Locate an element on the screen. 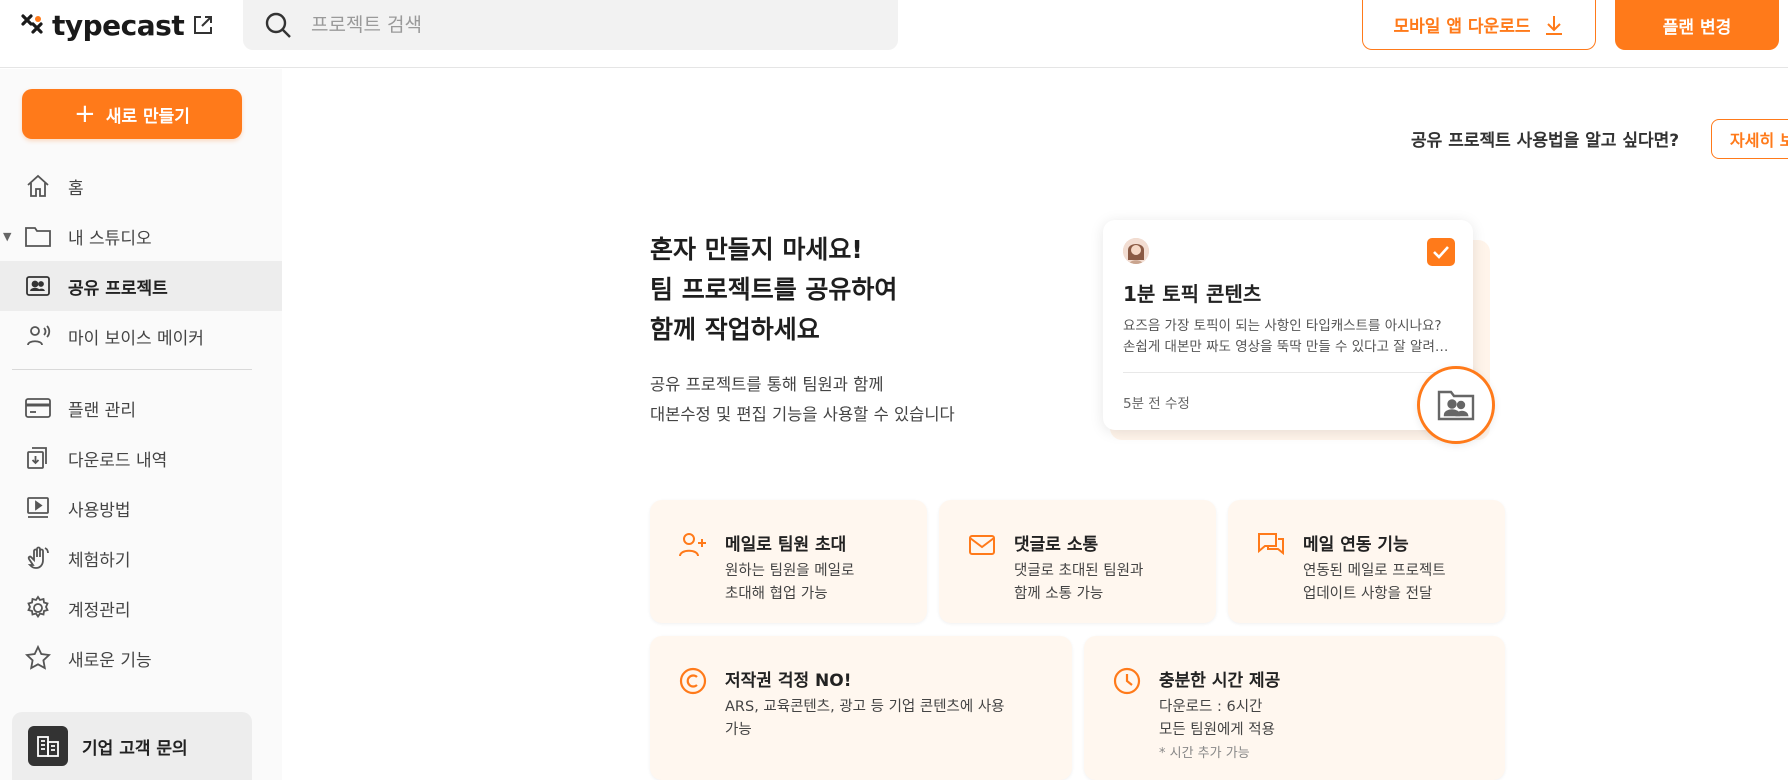 Image resolution: width=1788 pixels, height=780 pixels. feature-description-line: 연동된 메일로 프로젝트 is located at coordinates (1374, 571).